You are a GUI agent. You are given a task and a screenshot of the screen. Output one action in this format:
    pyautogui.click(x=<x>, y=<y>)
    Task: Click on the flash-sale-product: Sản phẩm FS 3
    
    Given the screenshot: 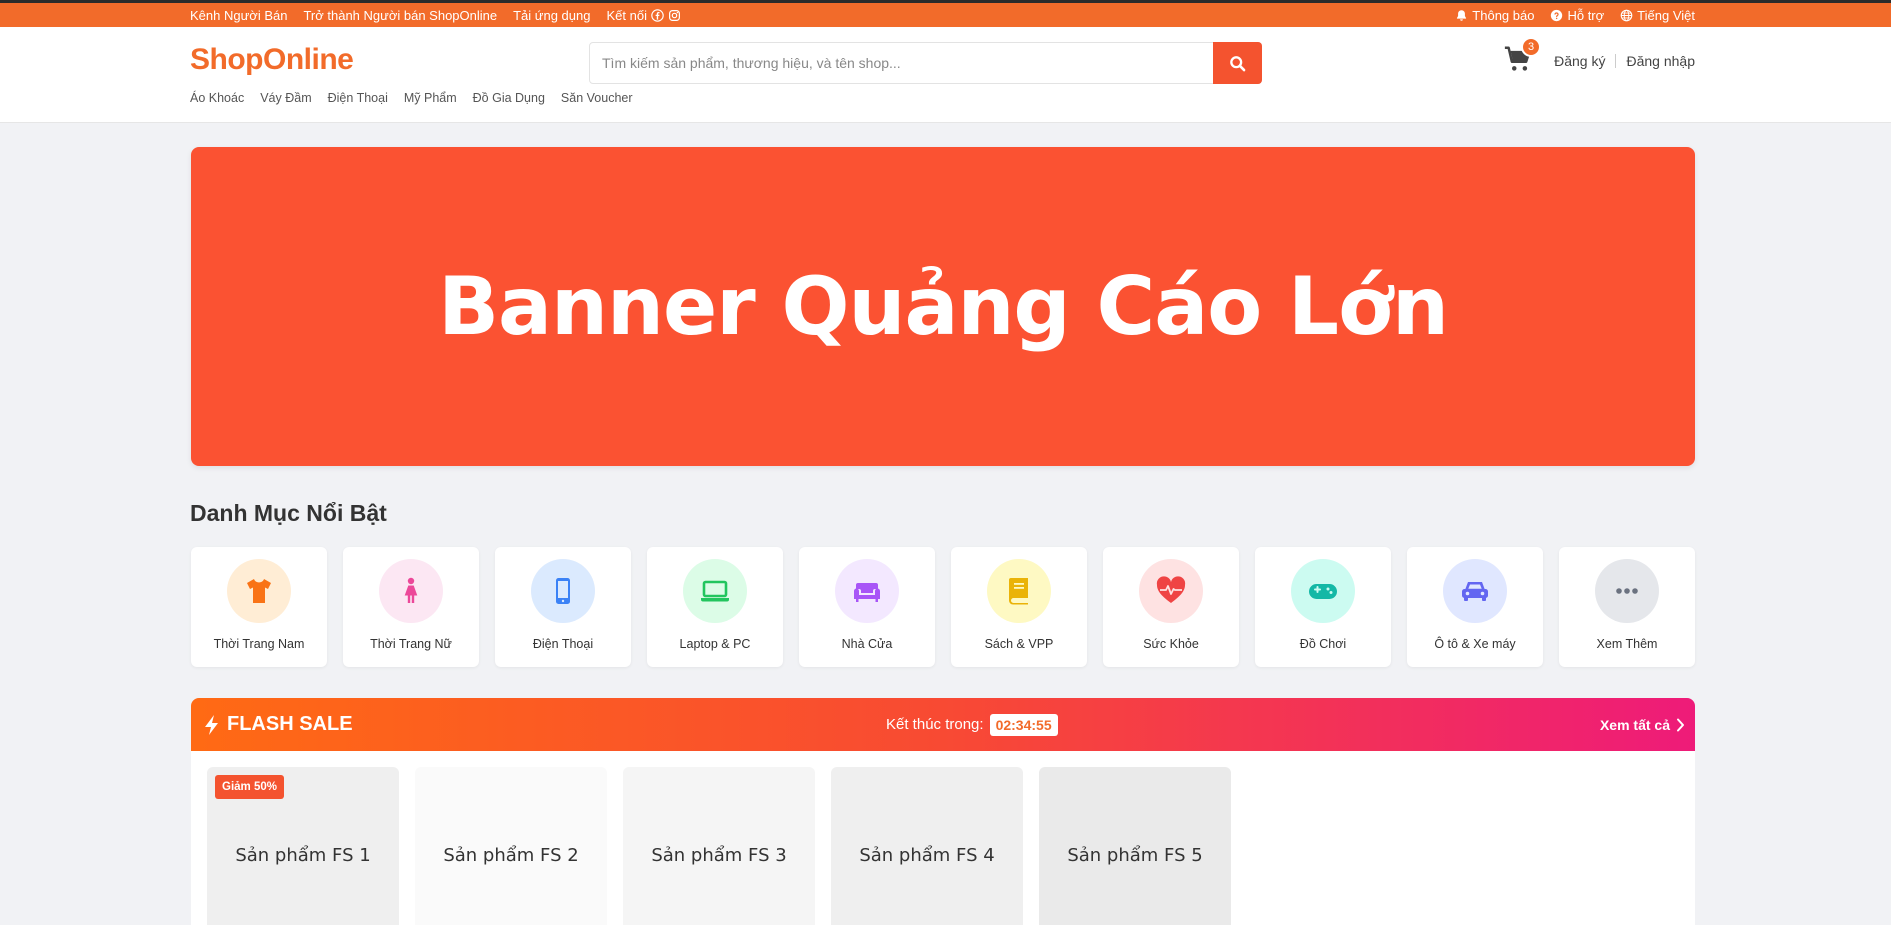 What is the action you would take?
    pyautogui.click(x=719, y=846)
    